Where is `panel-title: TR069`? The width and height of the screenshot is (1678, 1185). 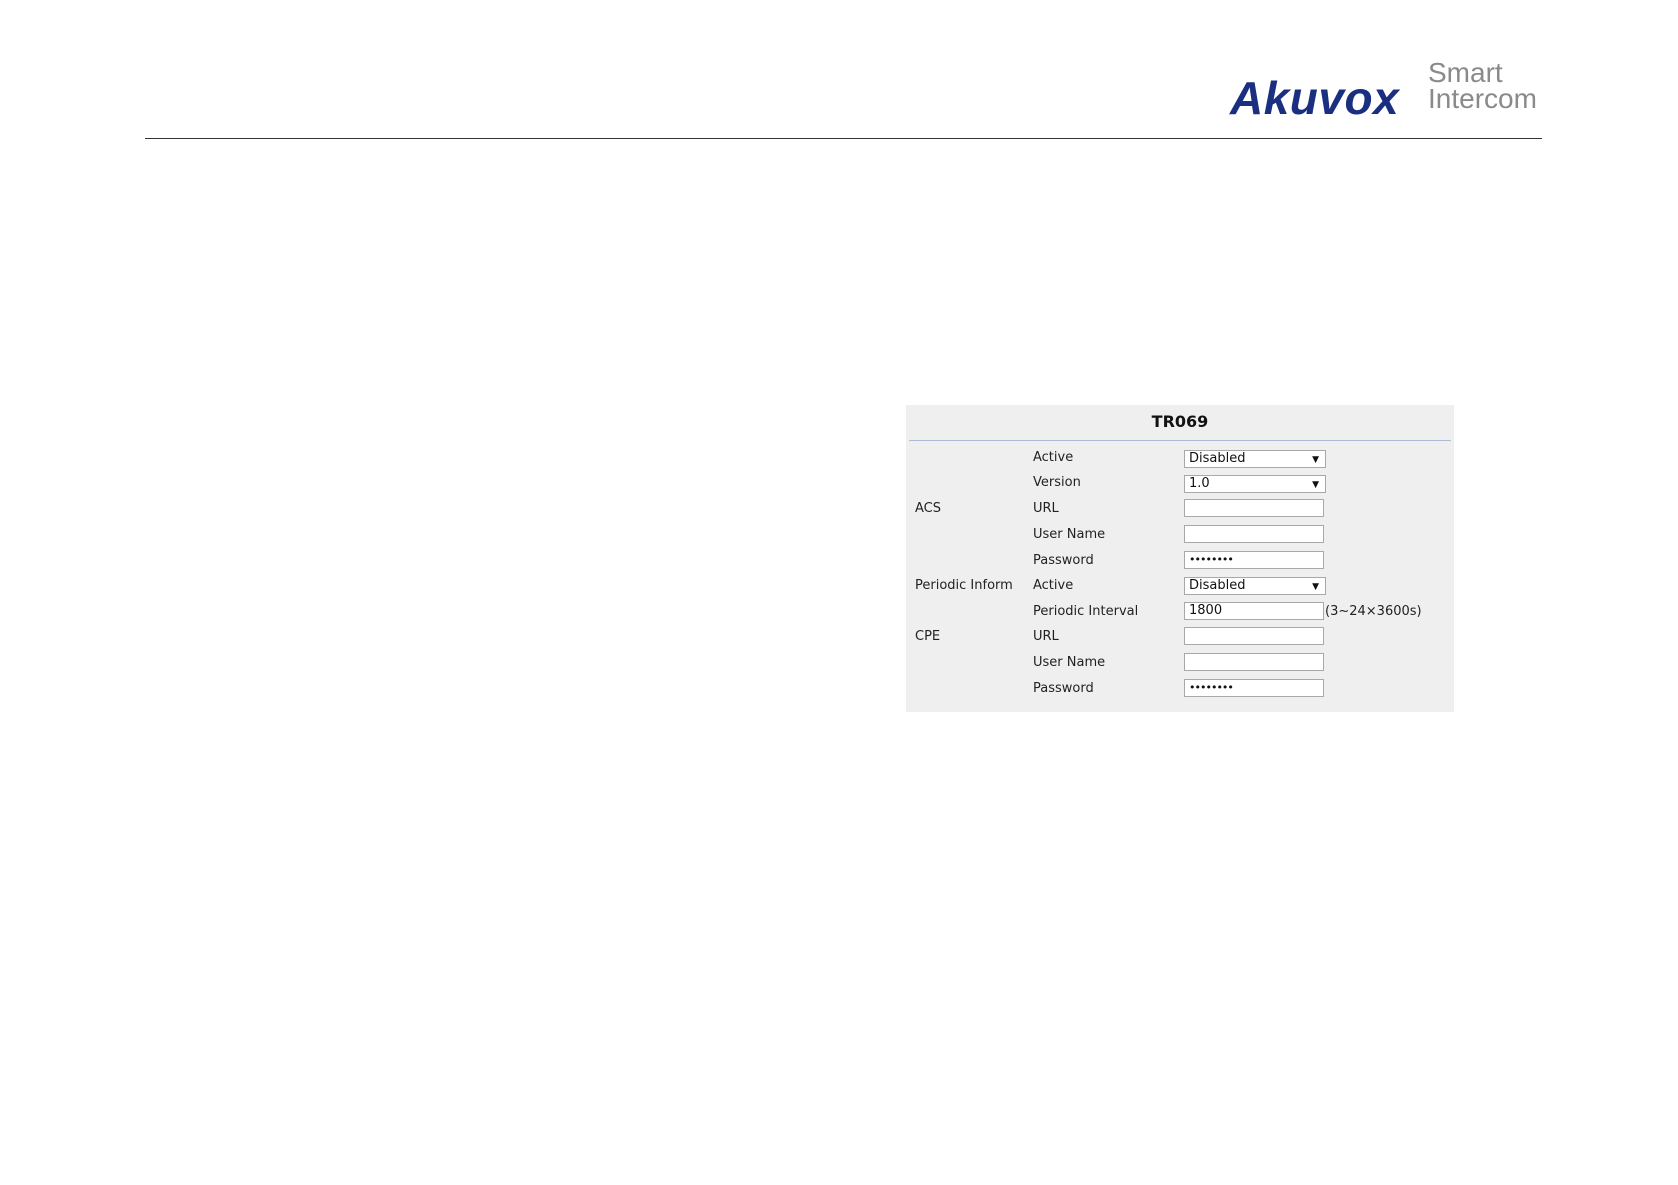
panel-title: TR069 is located at coordinates (1180, 421).